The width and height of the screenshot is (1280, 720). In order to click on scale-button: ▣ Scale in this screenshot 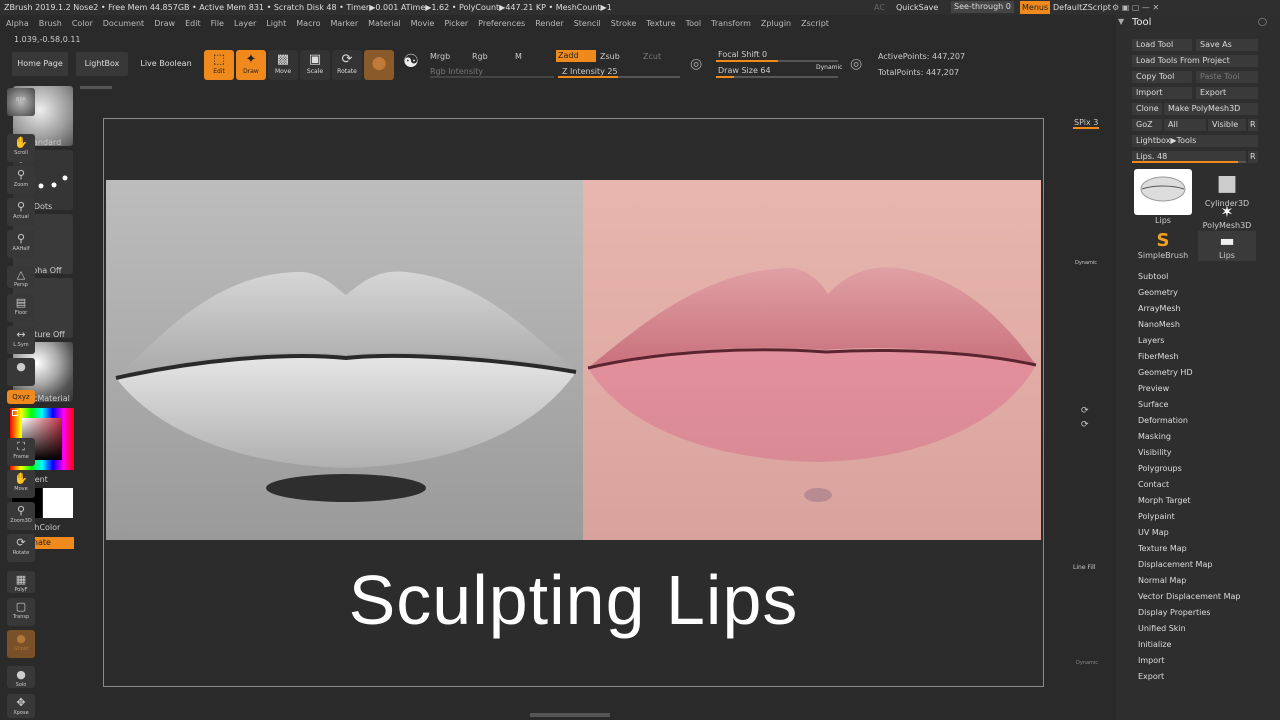, I will do `click(315, 65)`.